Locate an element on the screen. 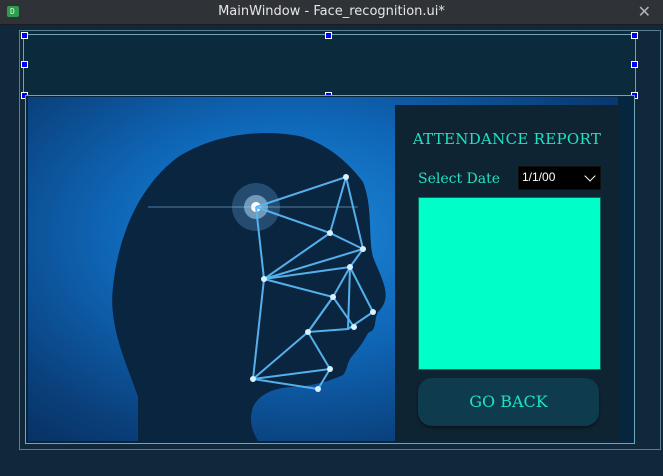 This screenshot has height=476, width=663. resize-handle-right is located at coordinates (634, 64).